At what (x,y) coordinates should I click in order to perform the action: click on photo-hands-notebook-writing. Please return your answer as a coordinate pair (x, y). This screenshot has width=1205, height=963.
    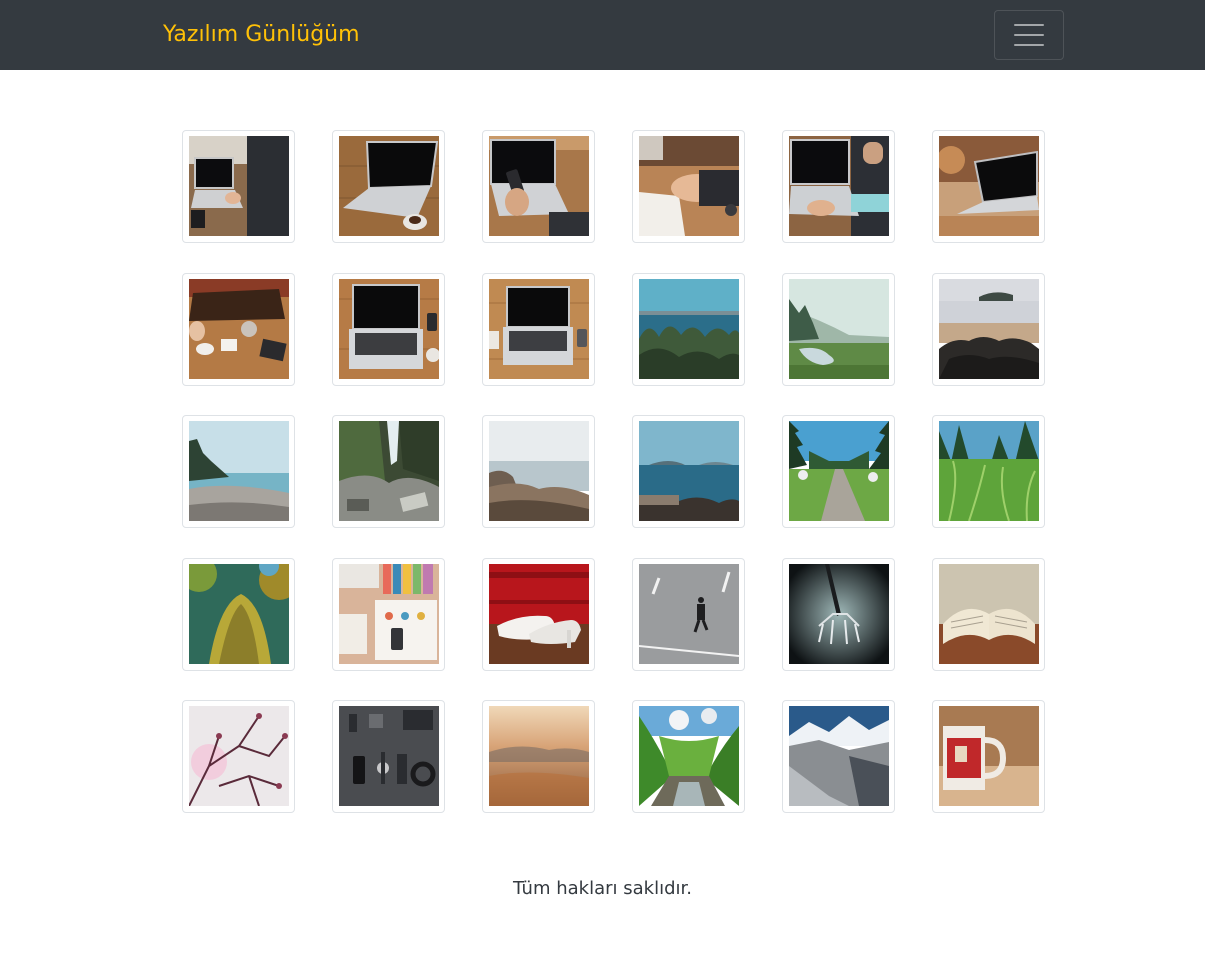
    Looking at the image, I should click on (689, 186).